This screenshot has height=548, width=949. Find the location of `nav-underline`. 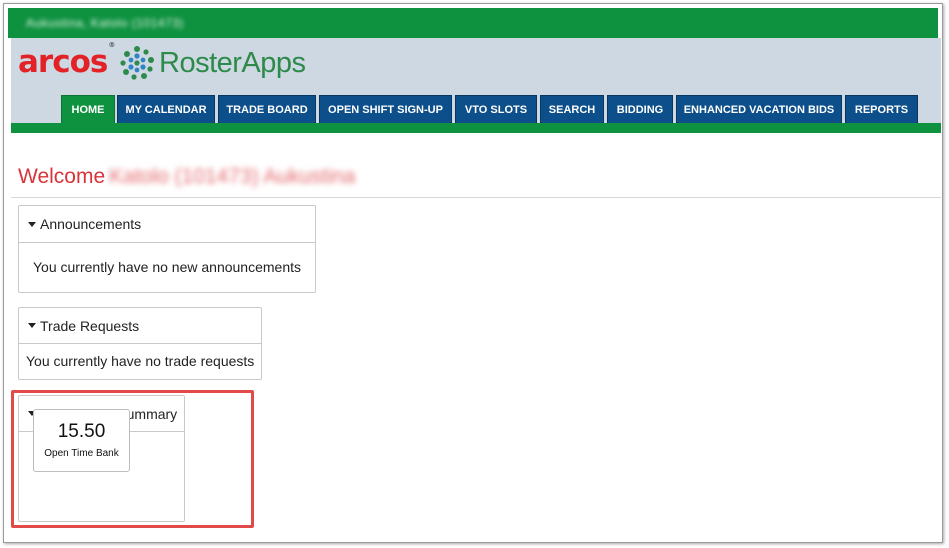

nav-underline is located at coordinates (476, 128).